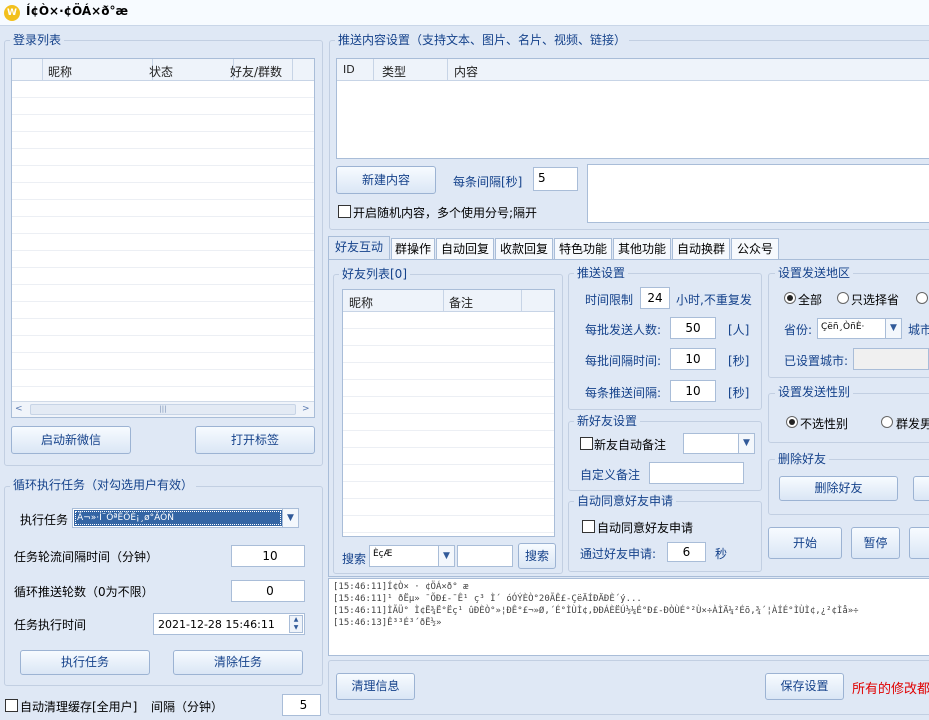 This screenshot has width=929, height=720. What do you see at coordinates (77, 11) in the screenshot?
I see `window-title: Í¢Ò×·¢ÖÁ×ð°æ` at bounding box center [77, 11].